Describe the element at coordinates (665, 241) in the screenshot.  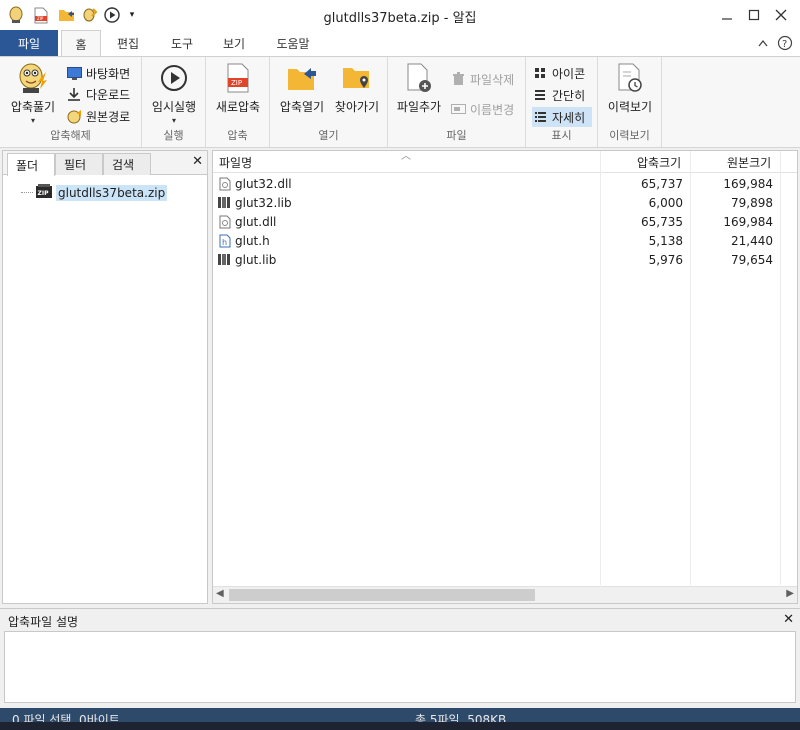
I see `packed-size: 5,138` at that location.